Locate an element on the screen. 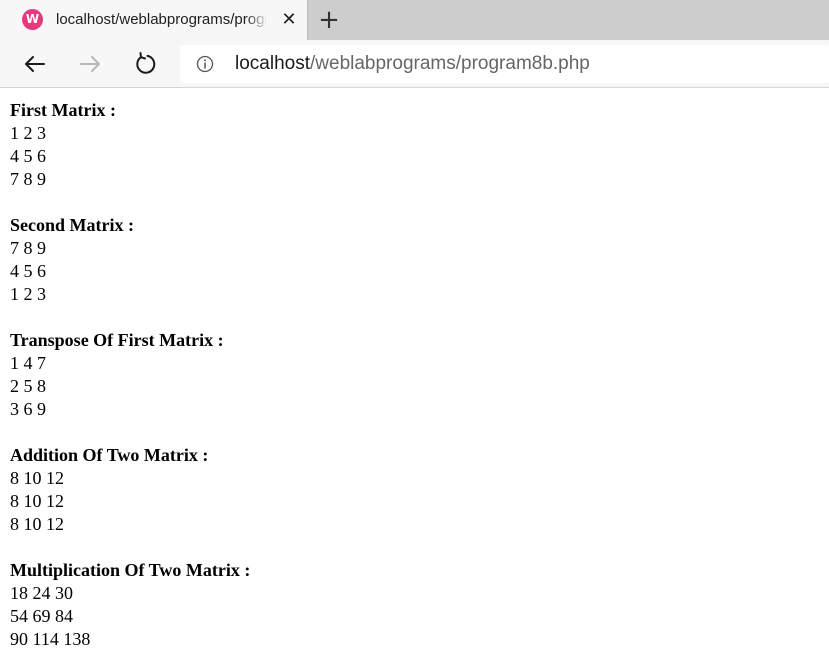 This screenshot has width=829, height=668. arrow-left-icon is located at coordinates (35, 64).